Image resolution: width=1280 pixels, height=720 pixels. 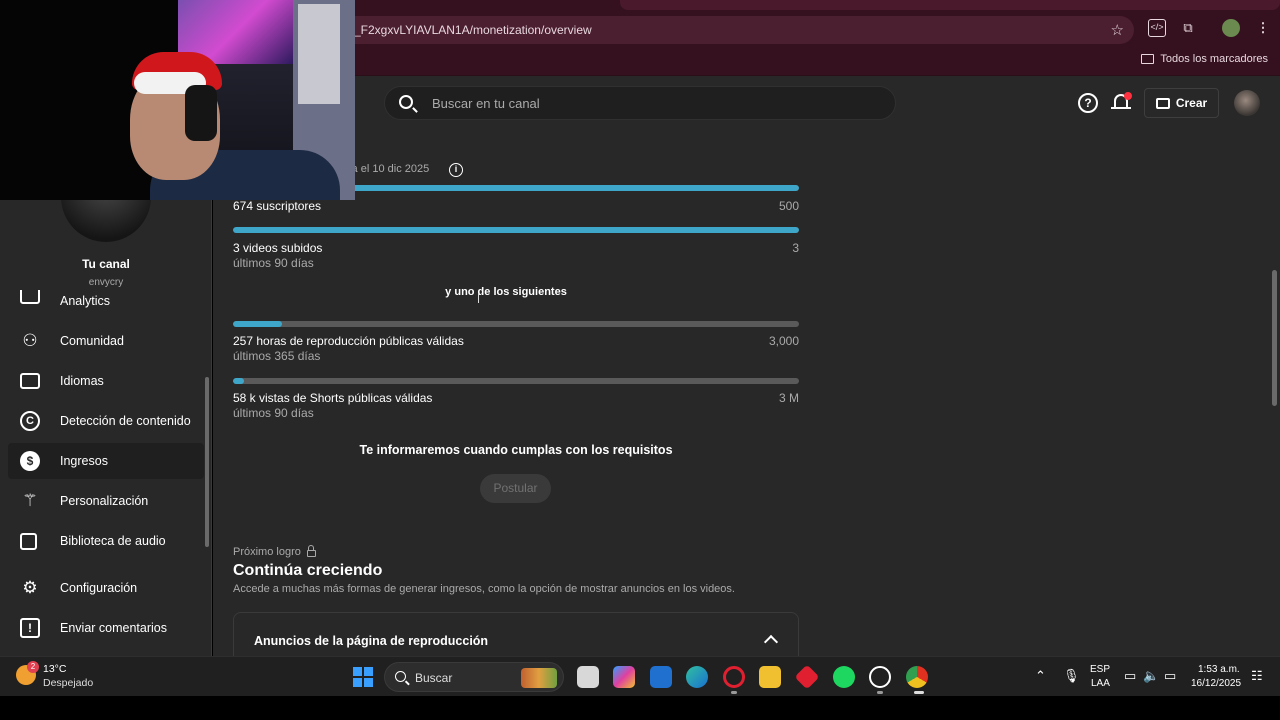 I want to click on language-bottom: LAA, so click(x=1100, y=683).